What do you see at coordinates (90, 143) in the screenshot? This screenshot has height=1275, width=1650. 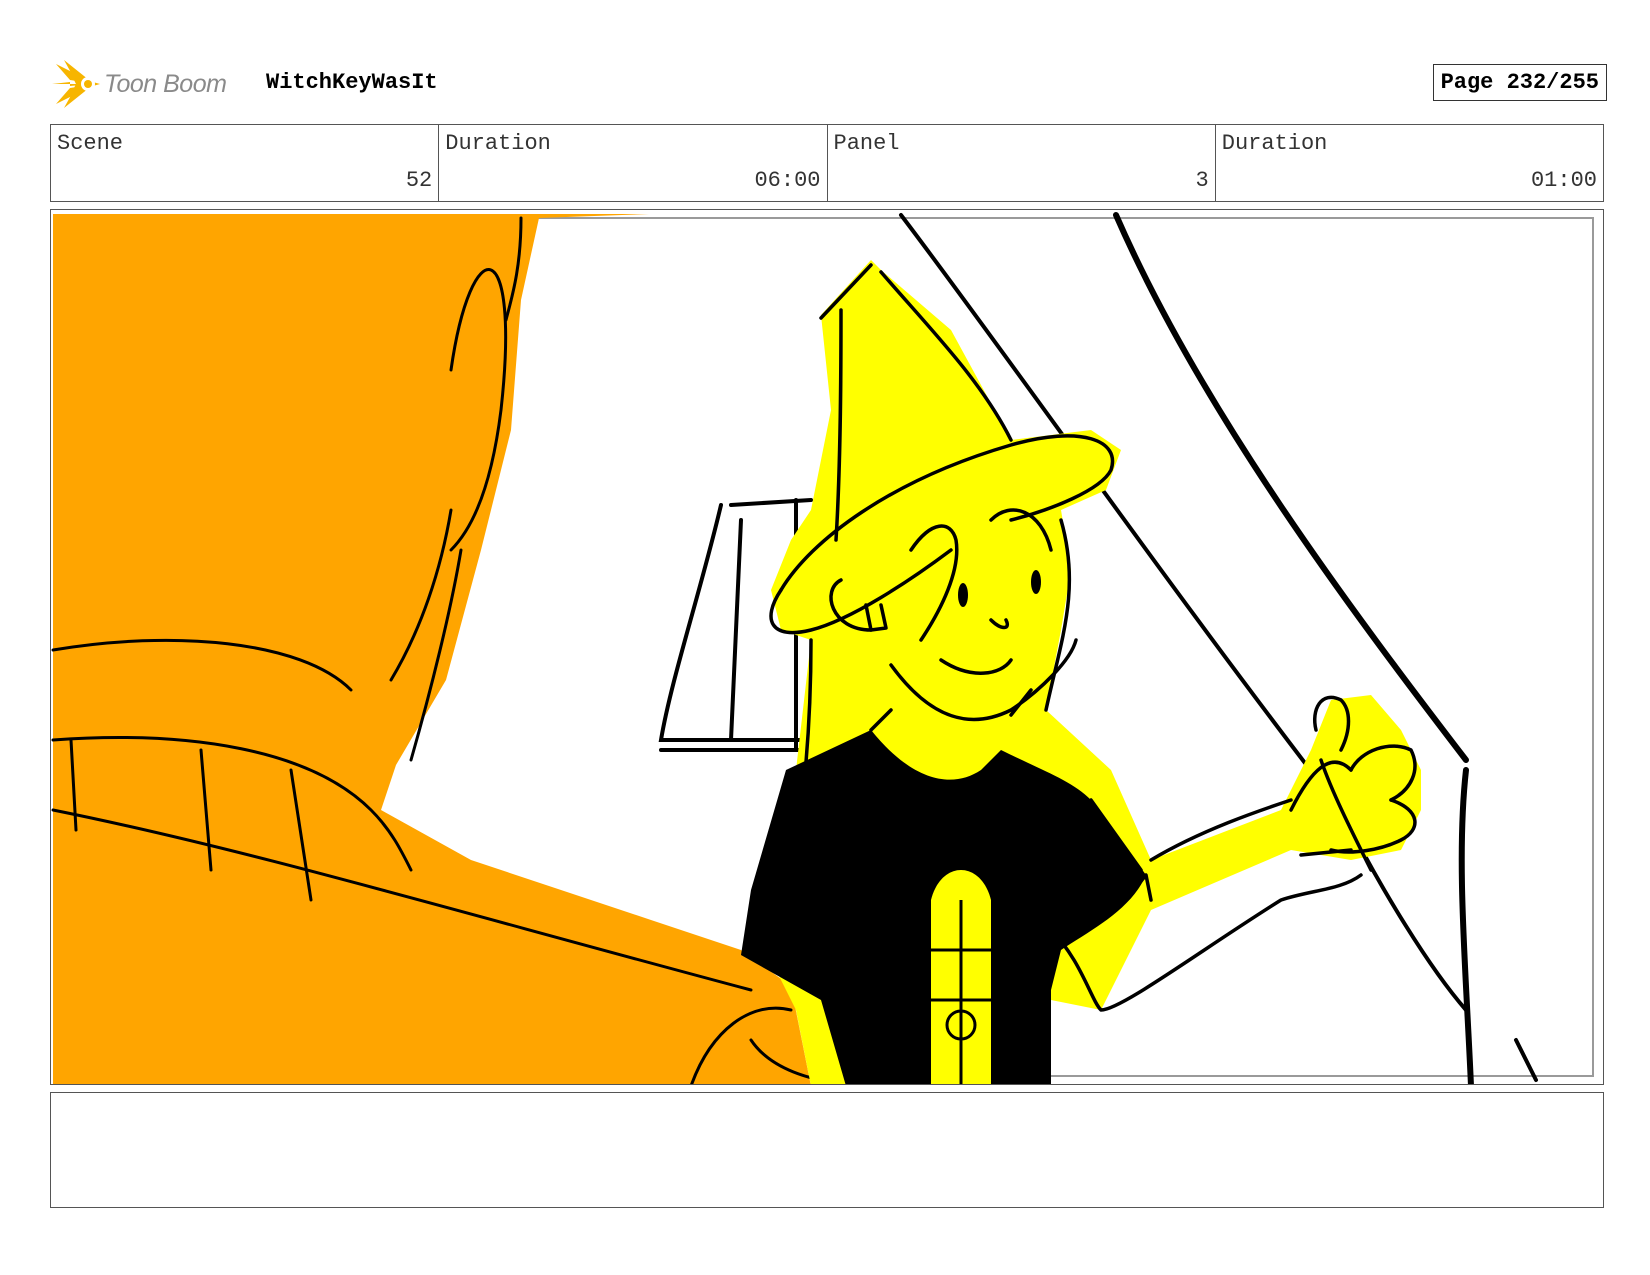 I see `scene-label: Scene` at bounding box center [90, 143].